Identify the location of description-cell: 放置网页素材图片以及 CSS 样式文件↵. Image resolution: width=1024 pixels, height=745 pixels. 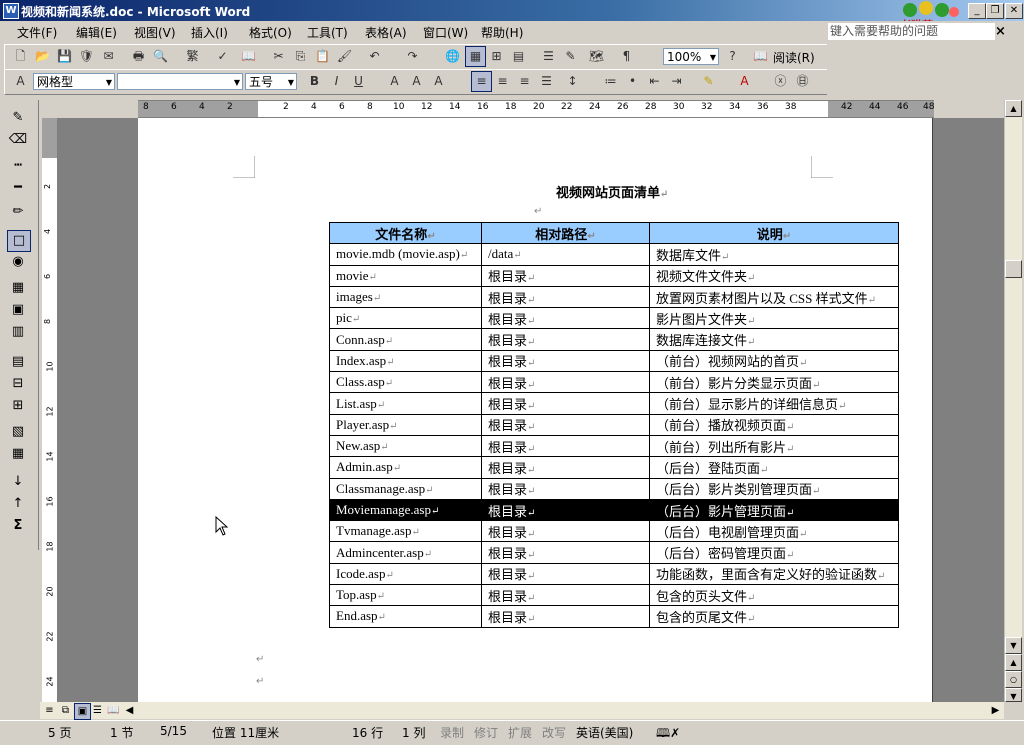
(774, 297).